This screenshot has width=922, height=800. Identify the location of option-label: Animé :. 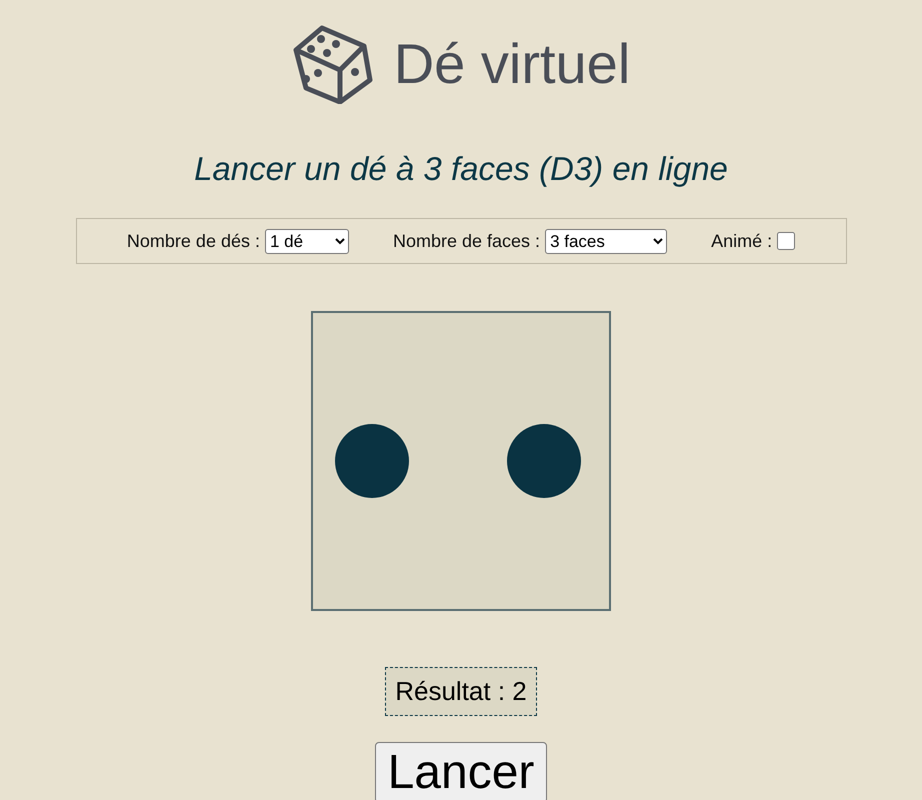
(741, 241).